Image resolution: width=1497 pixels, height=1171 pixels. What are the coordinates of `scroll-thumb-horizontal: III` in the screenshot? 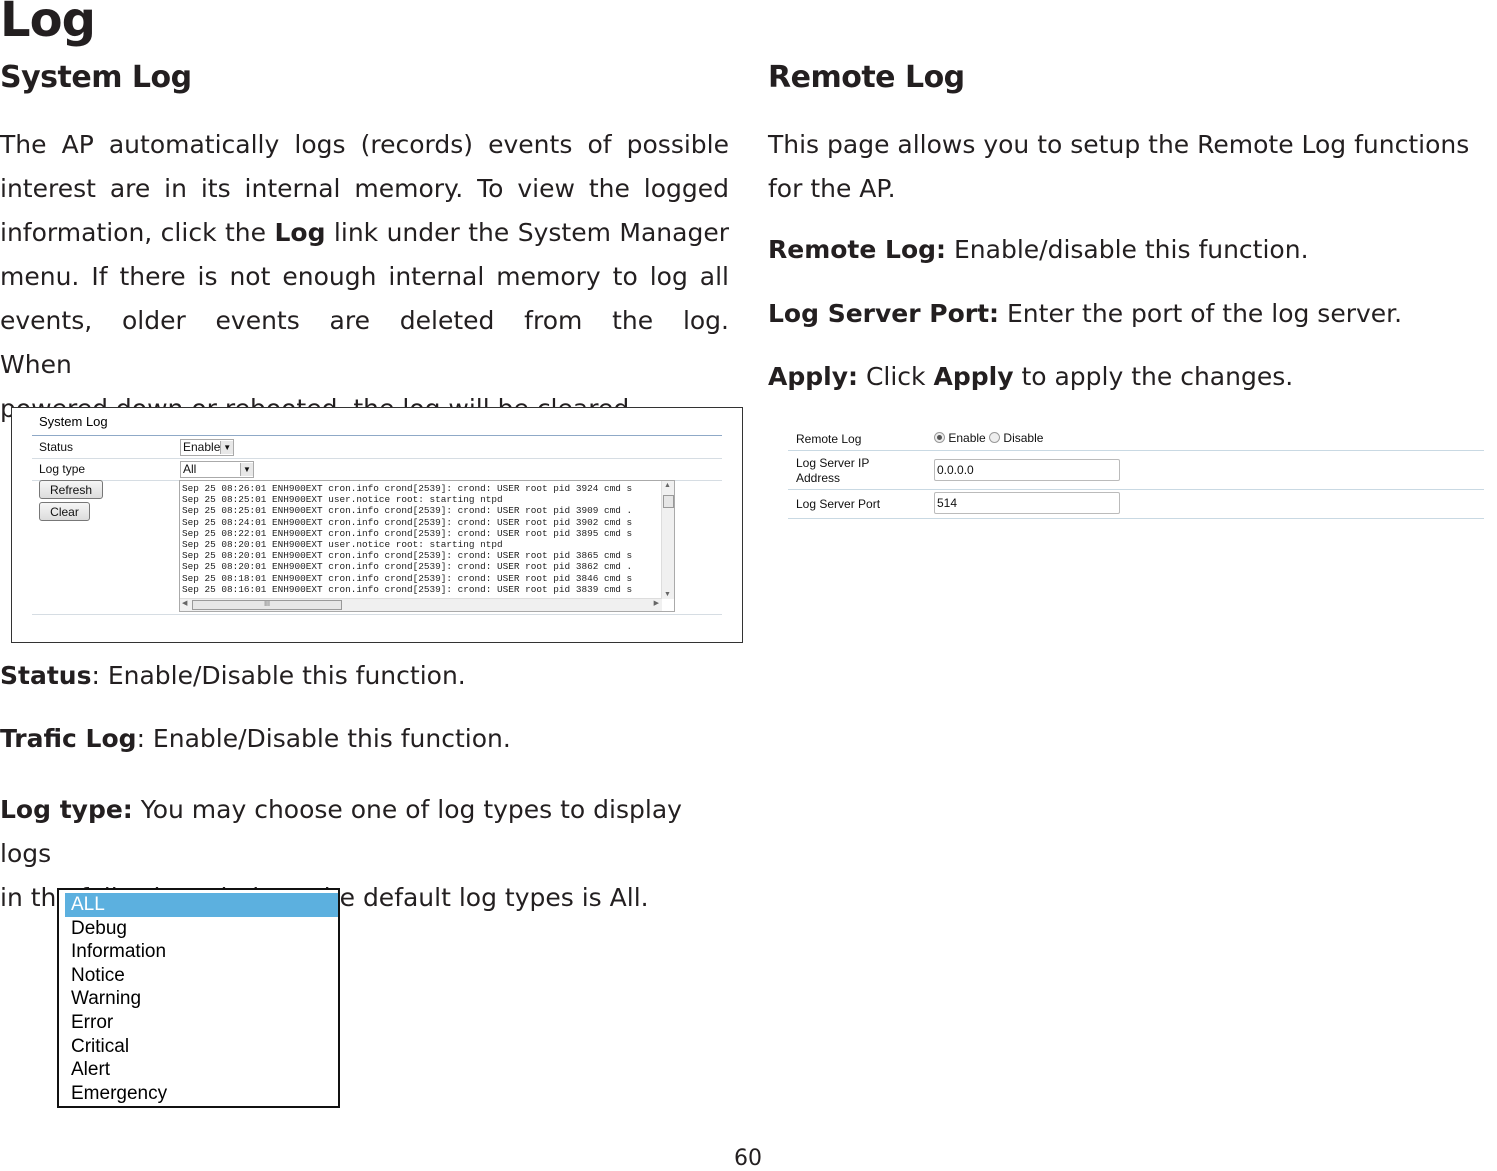 It's located at (267, 605).